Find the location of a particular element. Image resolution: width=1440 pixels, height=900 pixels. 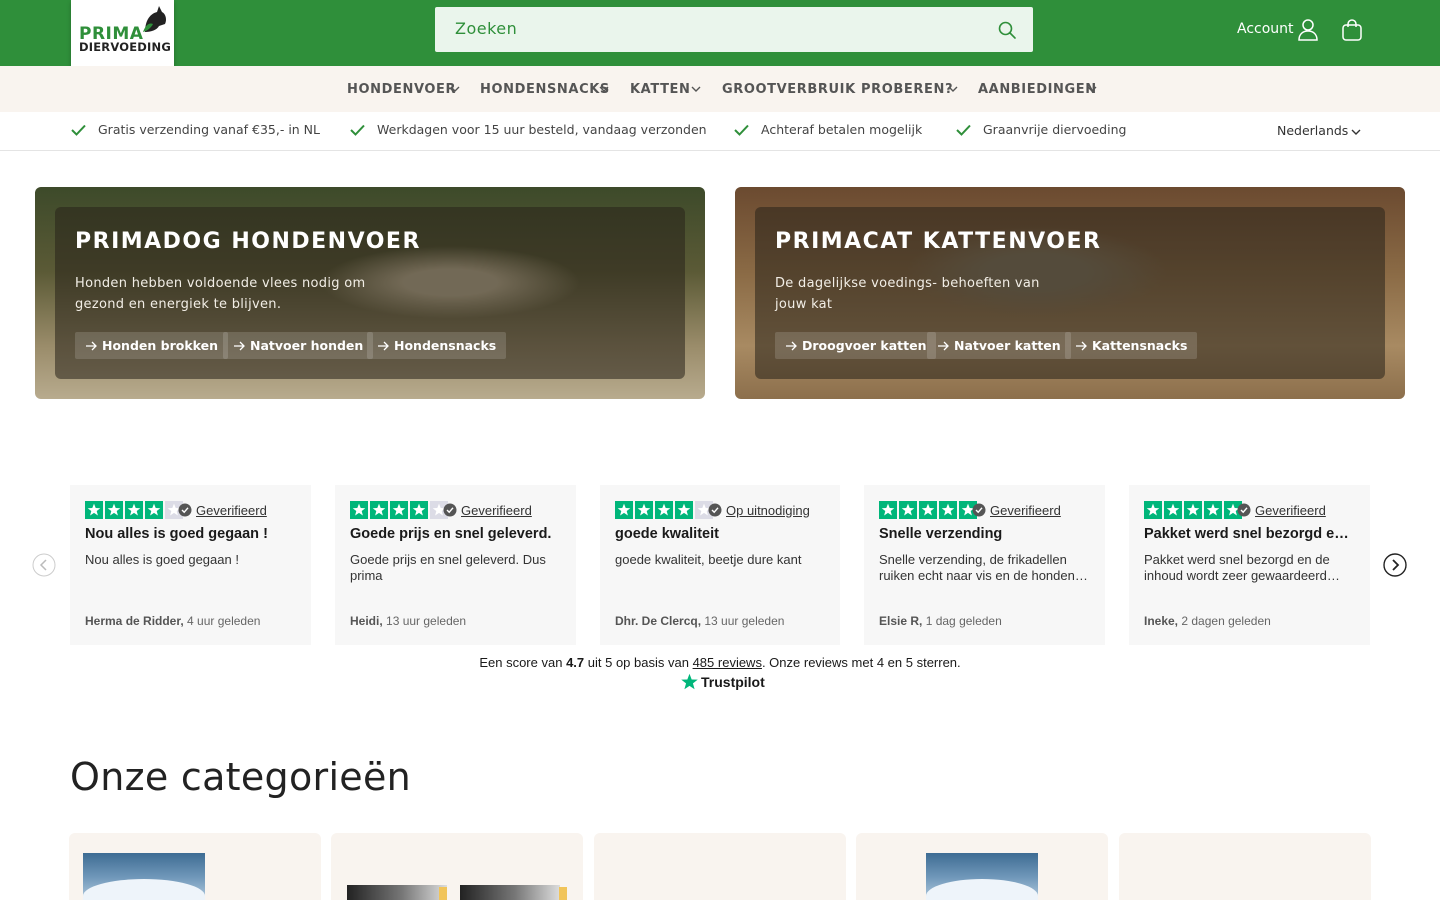

review-body: goede kwaliteit, beetje dure kant is located at coordinates (708, 559).